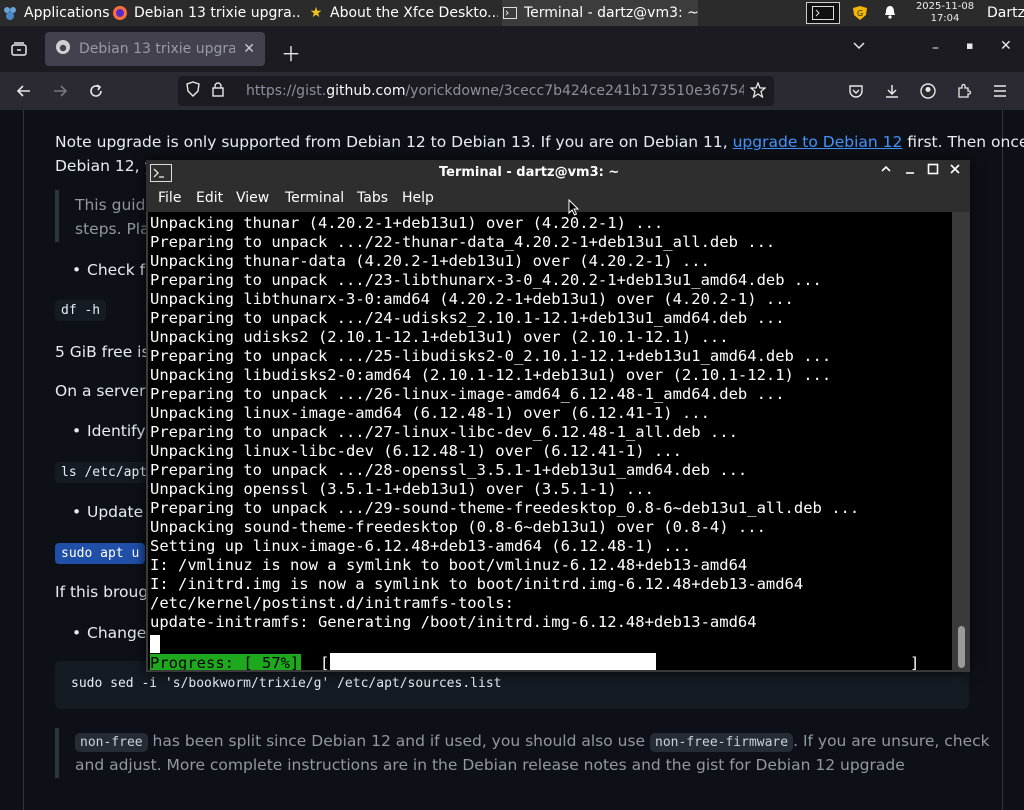 Image resolution: width=1024 pixels, height=810 pixels. I want to click on pocket-icon, so click(856, 91).